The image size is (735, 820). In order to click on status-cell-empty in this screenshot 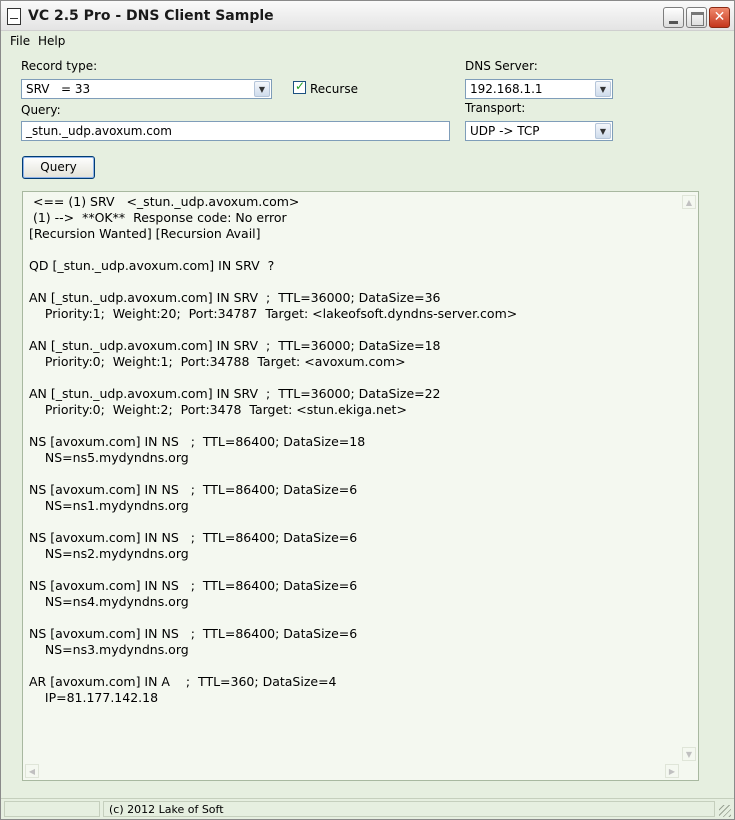, I will do `click(52, 809)`.